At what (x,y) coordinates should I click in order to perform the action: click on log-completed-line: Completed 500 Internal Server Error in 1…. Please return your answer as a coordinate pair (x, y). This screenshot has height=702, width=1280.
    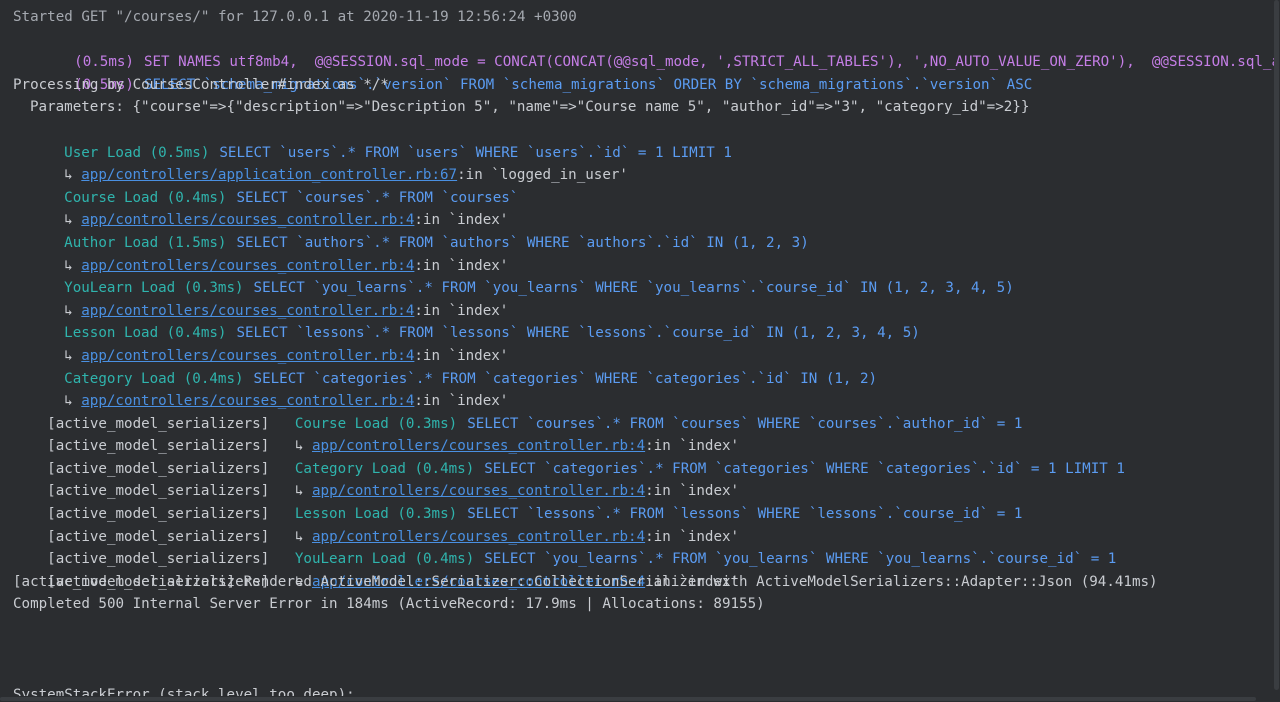
    Looking at the image, I should click on (389, 604).